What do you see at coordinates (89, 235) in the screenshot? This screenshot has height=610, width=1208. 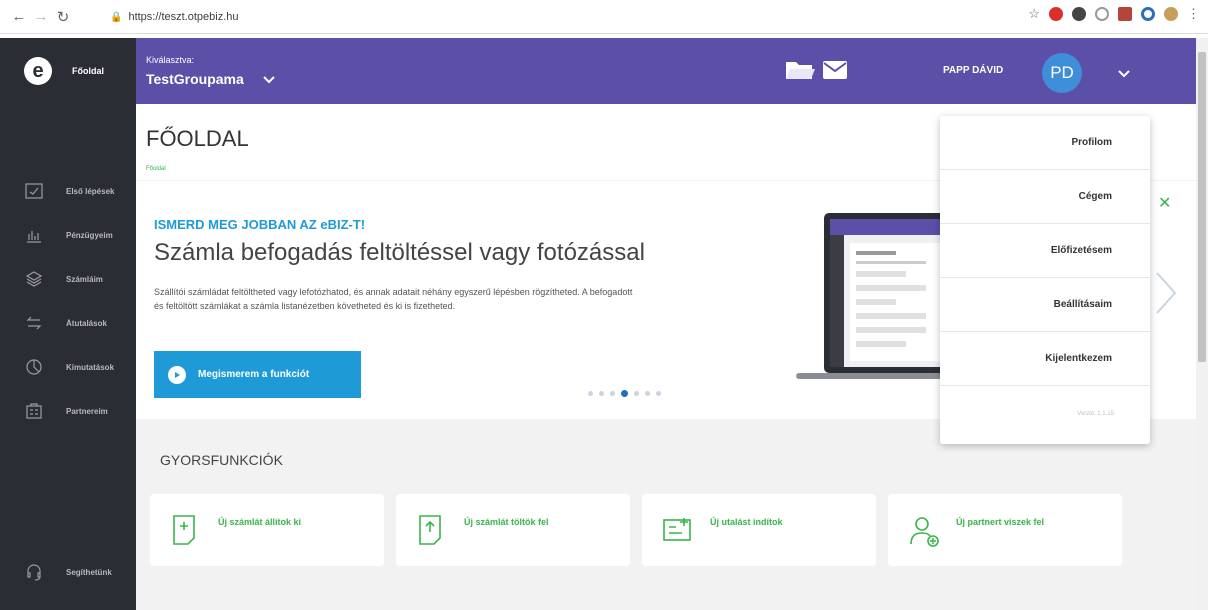 I see `sidebar-item-label: Pénzügyeim` at bounding box center [89, 235].